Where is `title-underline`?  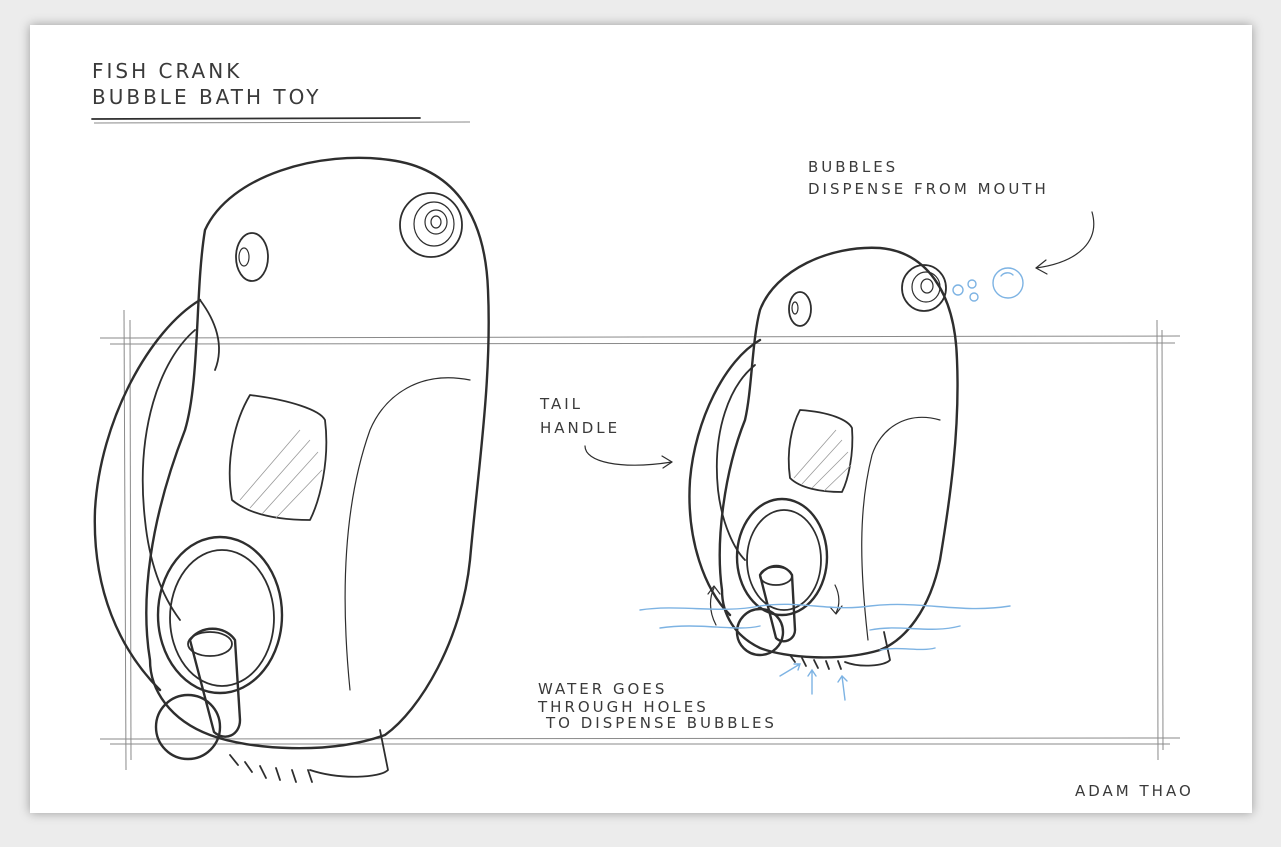 title-underline is located at coordinates (281, 120).